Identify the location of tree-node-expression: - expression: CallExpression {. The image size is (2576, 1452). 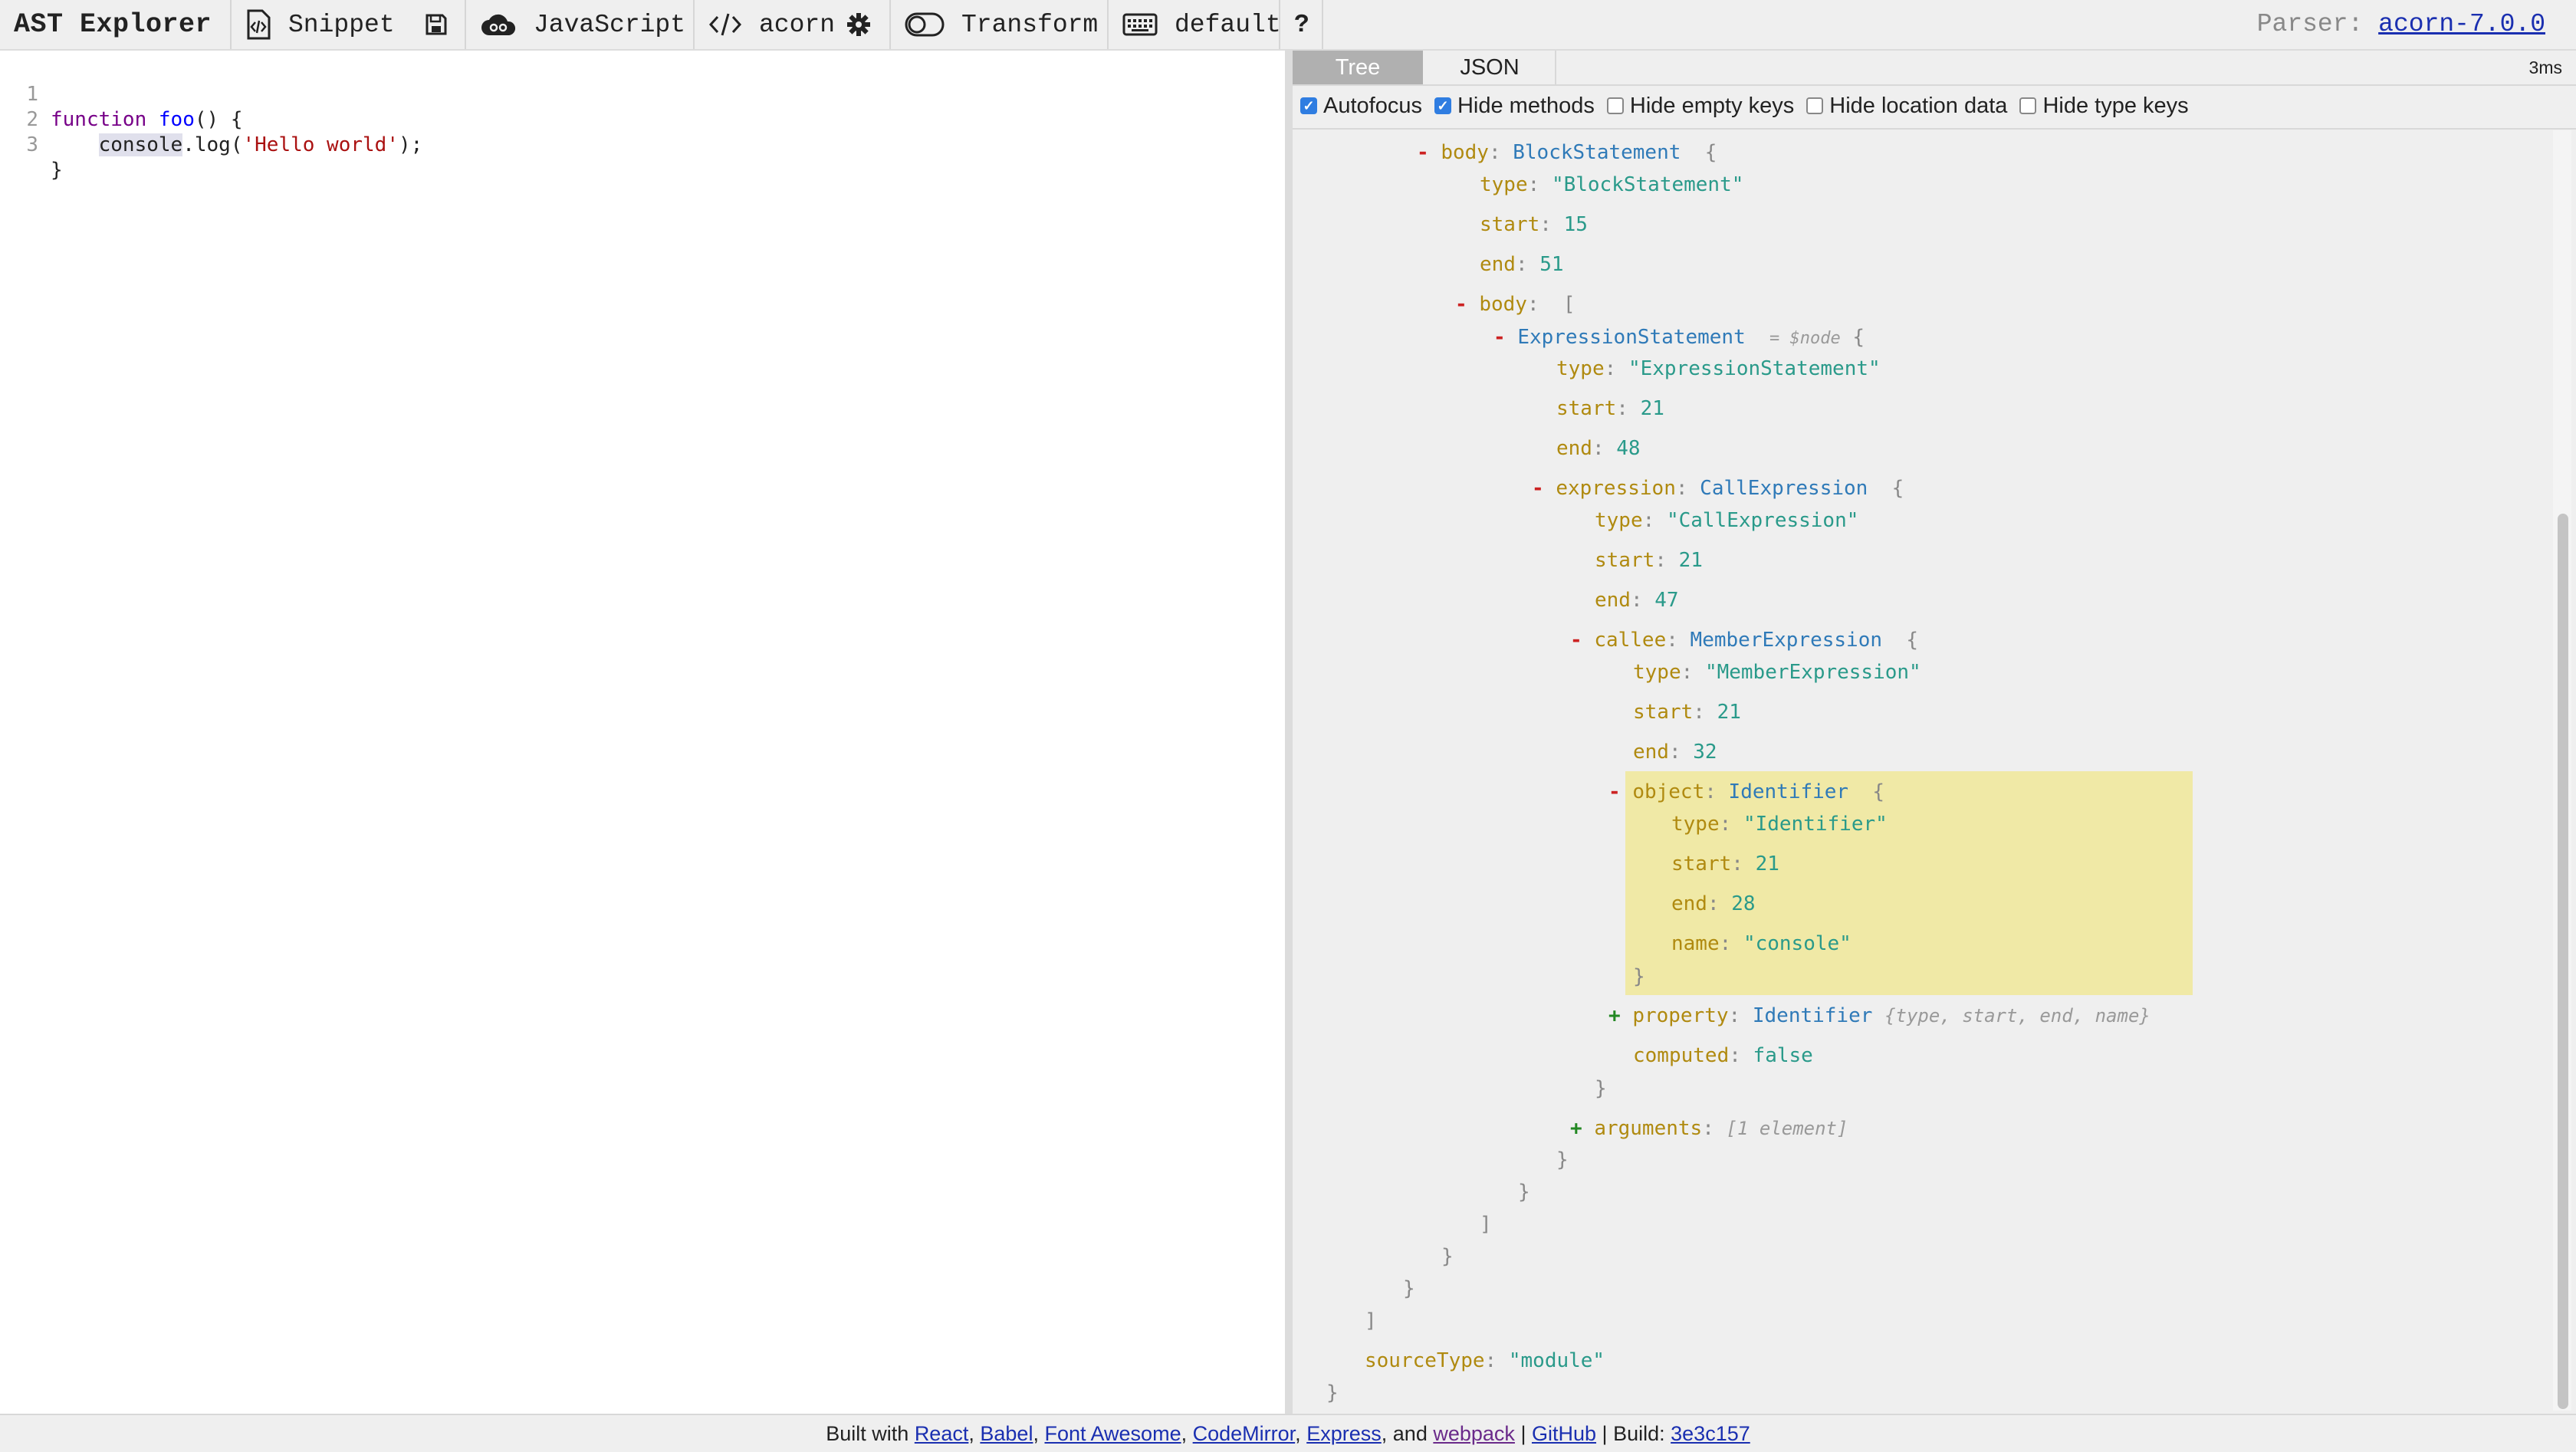
(1718, 488).